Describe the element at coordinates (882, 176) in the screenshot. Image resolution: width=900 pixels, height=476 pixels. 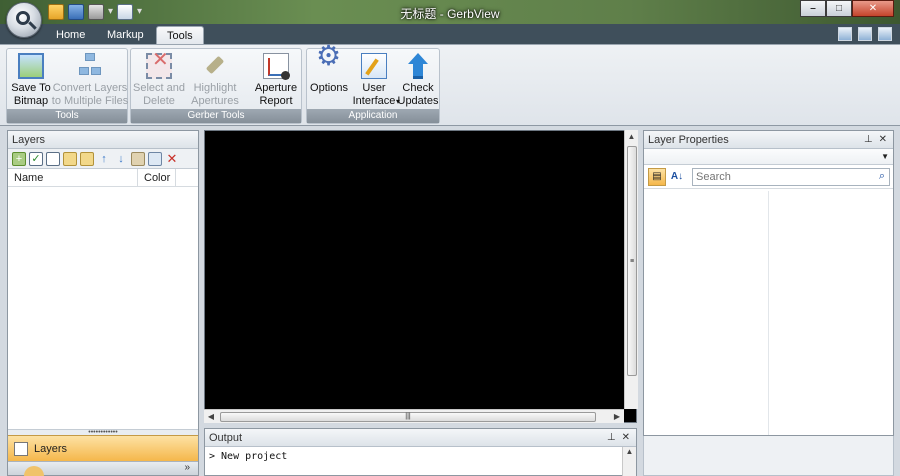
I see `search-icon: ⌕` at that location.